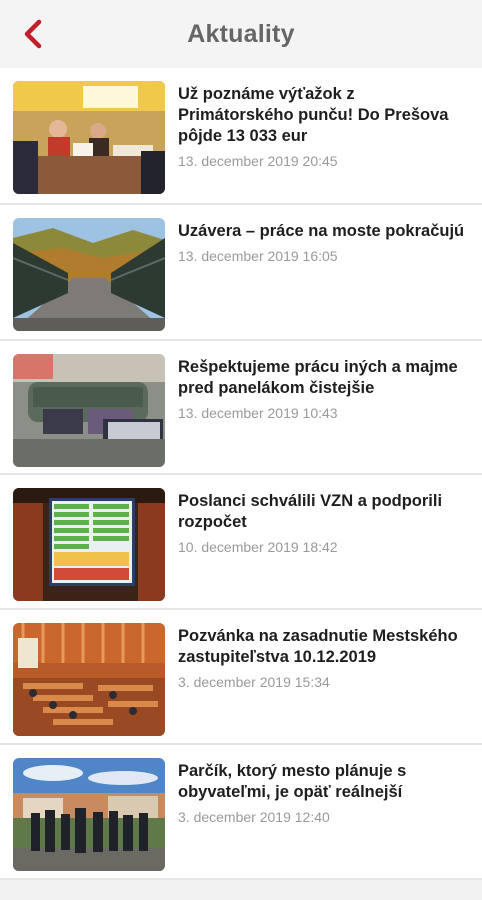 The height and width of the screenshot is (900, 482). Describe the element at coordinates (258, 413) in the screenshot. I see `news-date: 13. december 2019 10:43` at that location.